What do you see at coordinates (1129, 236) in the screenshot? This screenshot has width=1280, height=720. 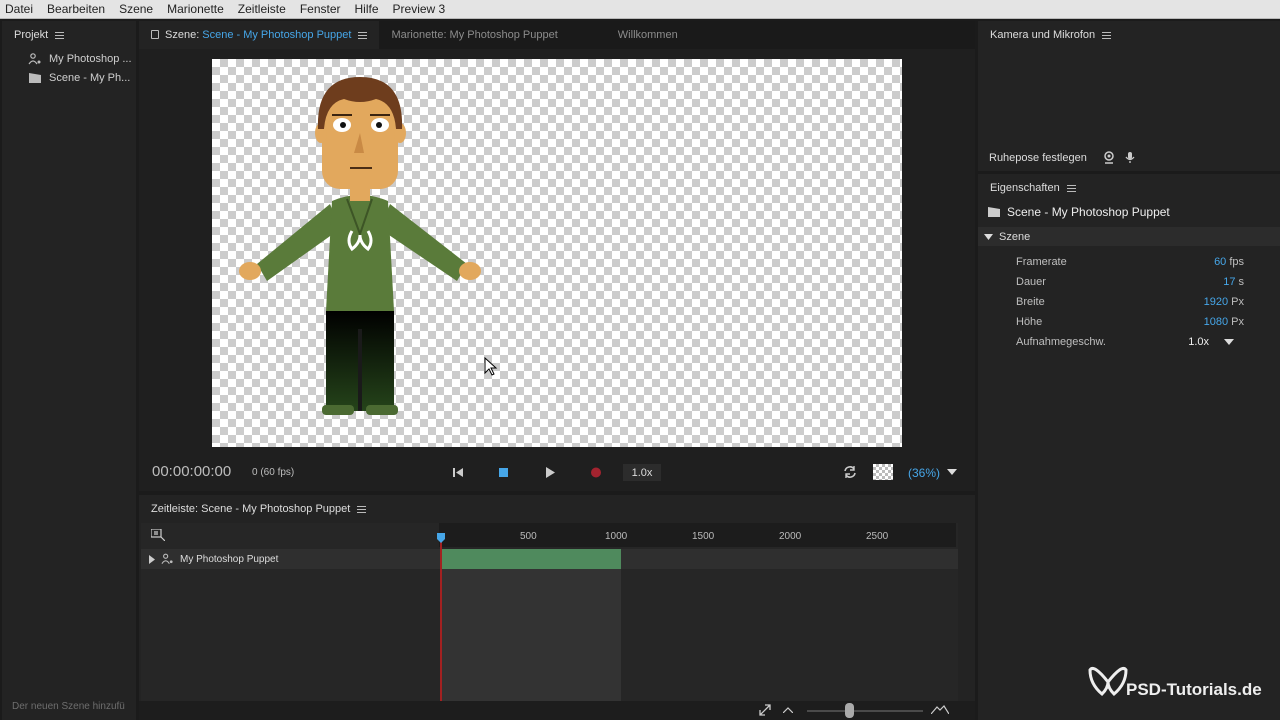 I see `section-szene: Szene` at bounding box center [1129, 236].